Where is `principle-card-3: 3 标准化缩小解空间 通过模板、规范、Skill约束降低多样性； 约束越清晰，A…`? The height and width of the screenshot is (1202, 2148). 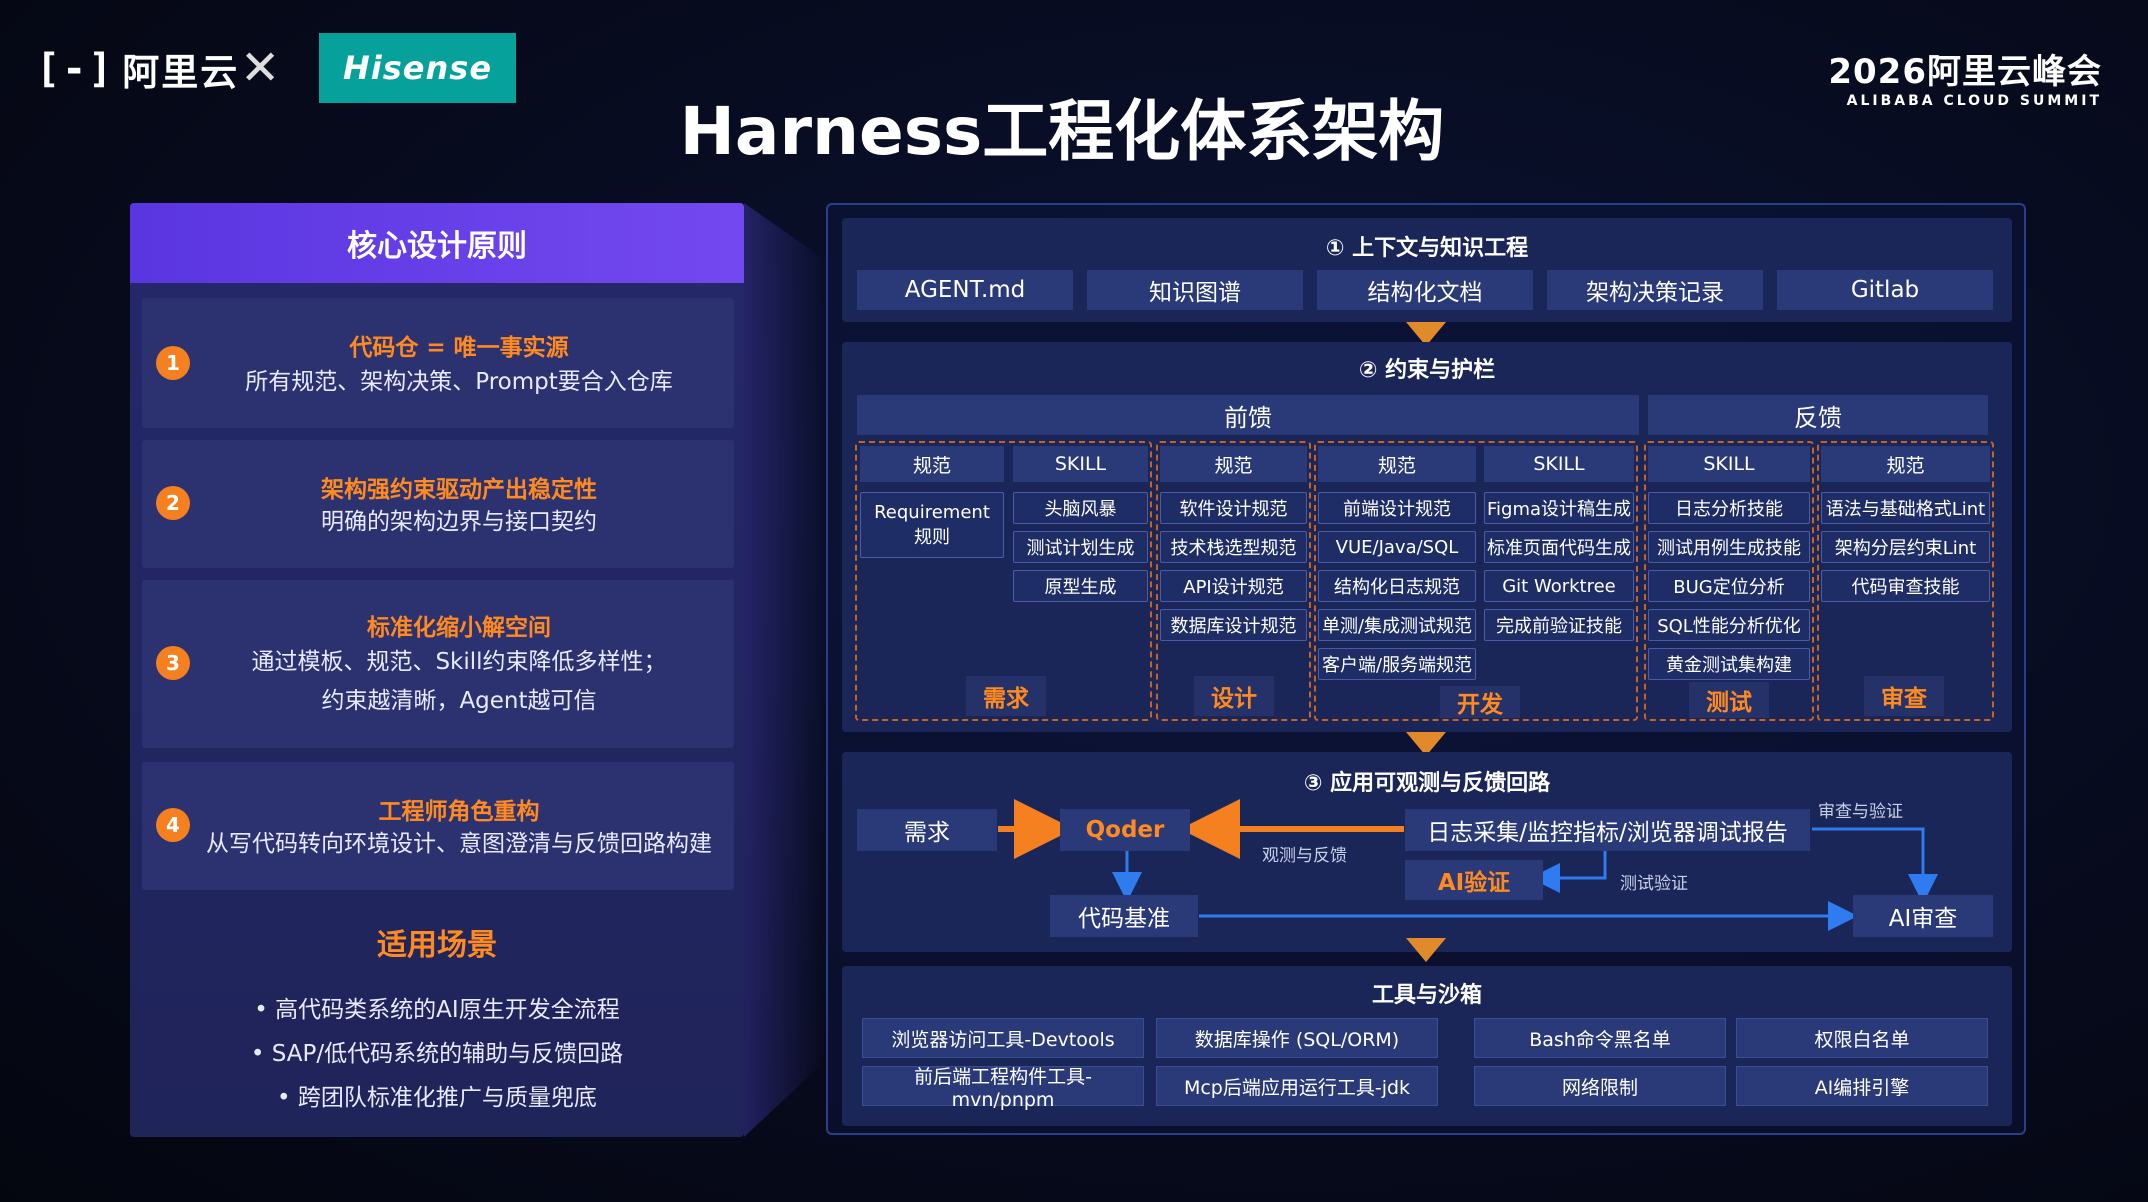 principle-card-3: 3 标准化缩小解空间 通过模板、规范、Skill约束降低多样性； 约束越清晰，A… is located at coordinates (438, 664).